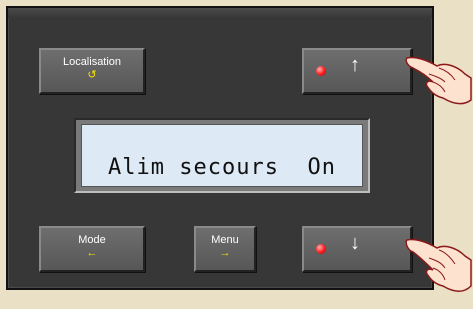 The image size is (473, 309). I want to click on menu-button: Menu →, so click(225, 249).